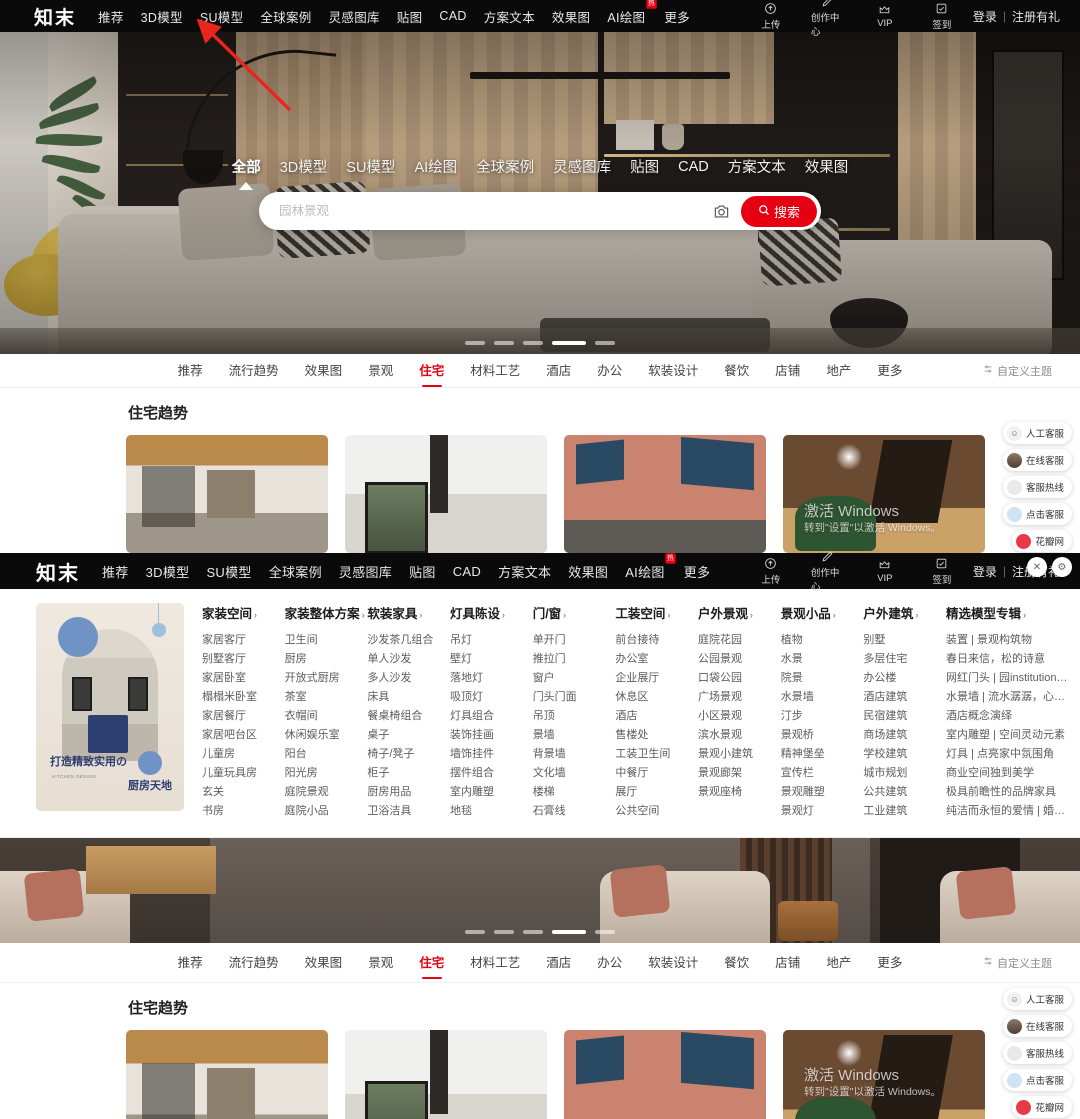 The image size is (1080, 1119). Describe the element at coordinates (241, 792) in the screenshot. I see `mega-item: 玄关` at that location.